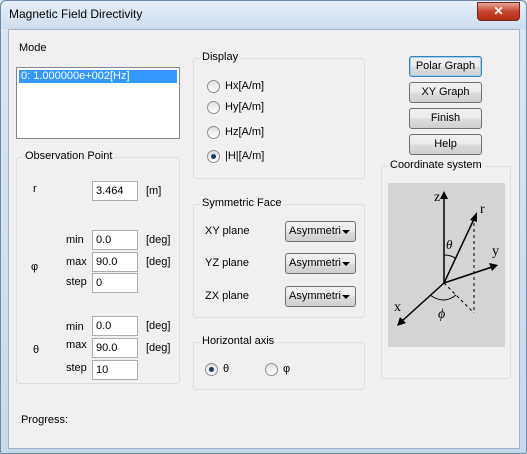  Describe the element at coordinates (35, 267) in the screenshot. I see `phi-label: φ` at that location.